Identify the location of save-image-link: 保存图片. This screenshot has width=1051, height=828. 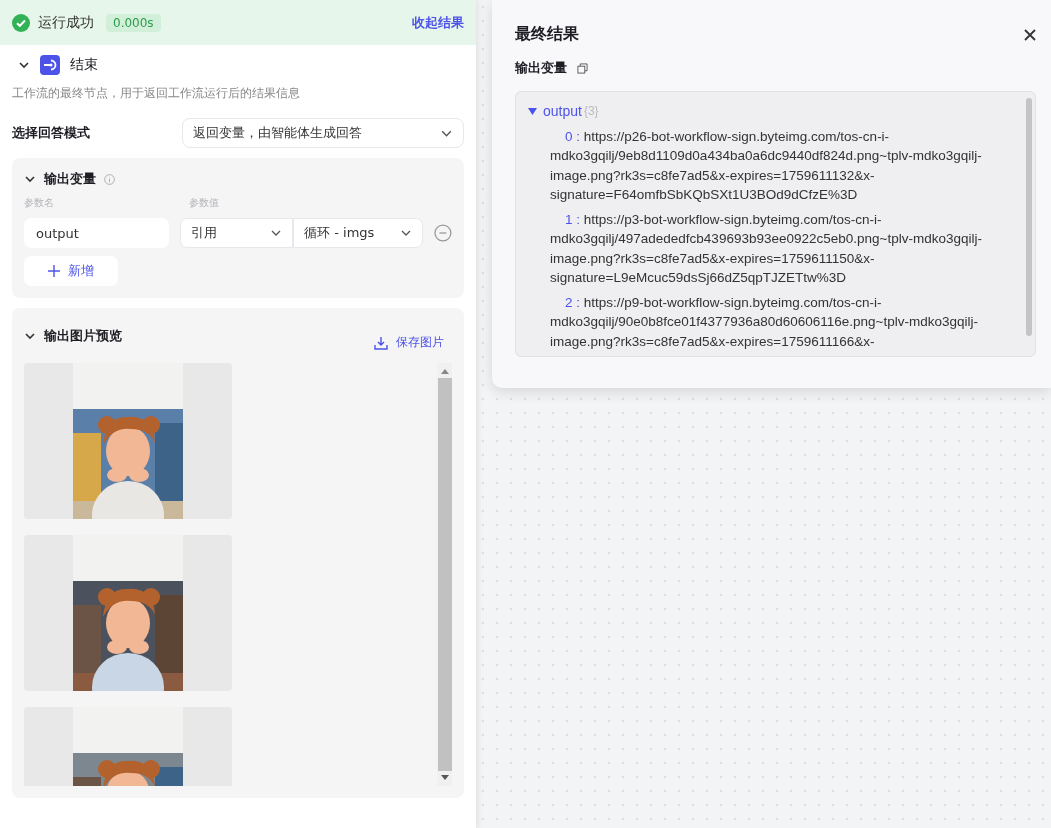
(409, 342).